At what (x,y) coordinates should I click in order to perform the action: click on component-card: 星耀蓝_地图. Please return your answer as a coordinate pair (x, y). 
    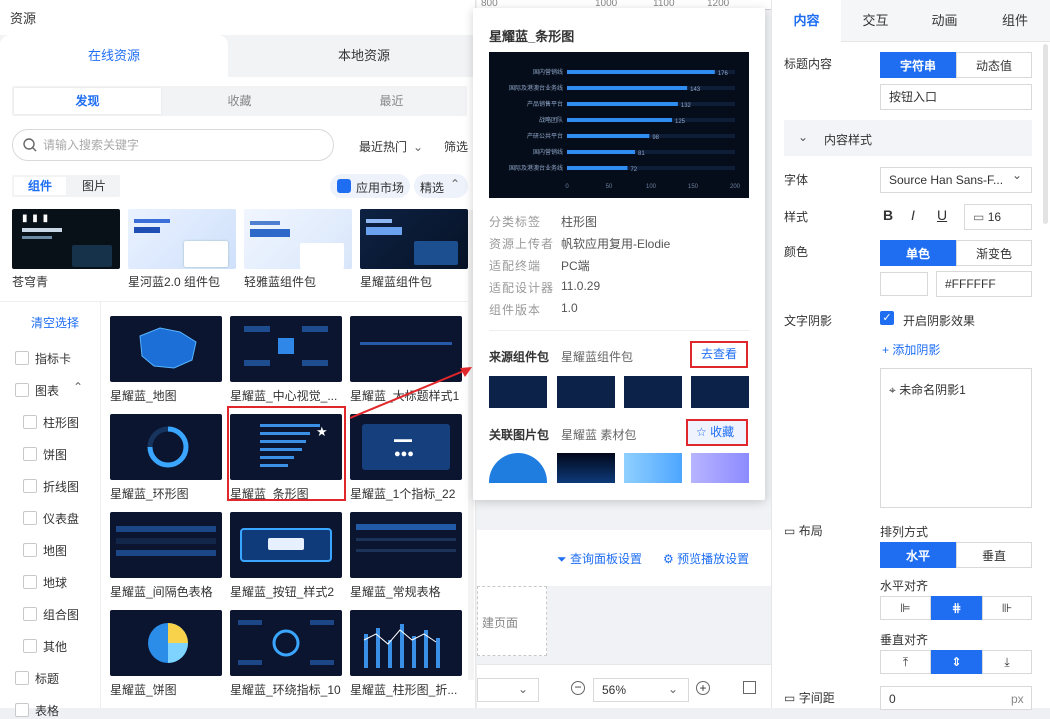
    Looking at the image, I should click on (166, 360).